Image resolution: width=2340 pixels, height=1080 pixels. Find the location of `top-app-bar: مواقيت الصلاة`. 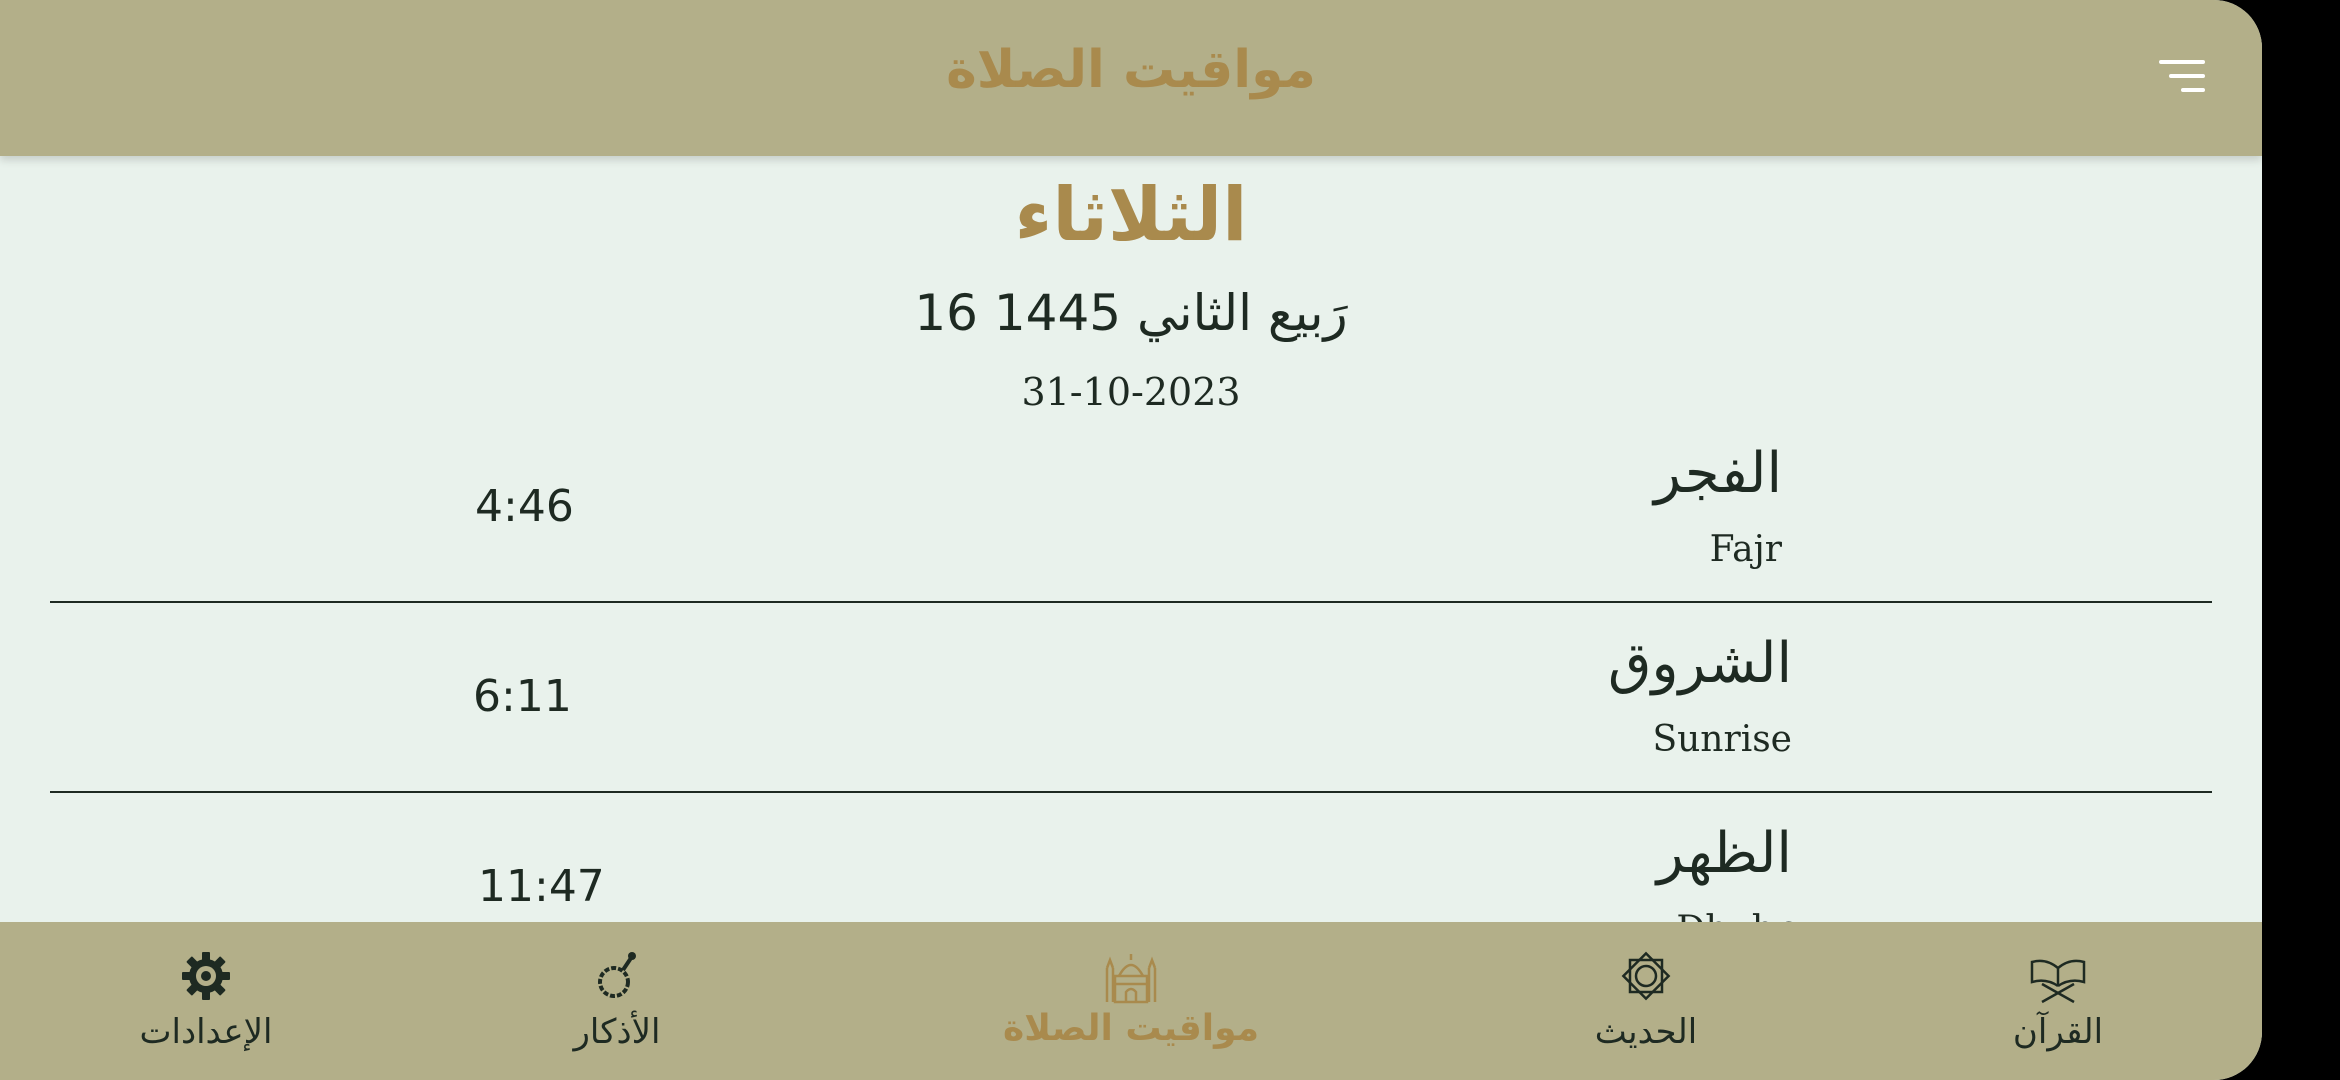

top-app-bar: مواقيت الصلاة is located at coordinates (1131, 78).